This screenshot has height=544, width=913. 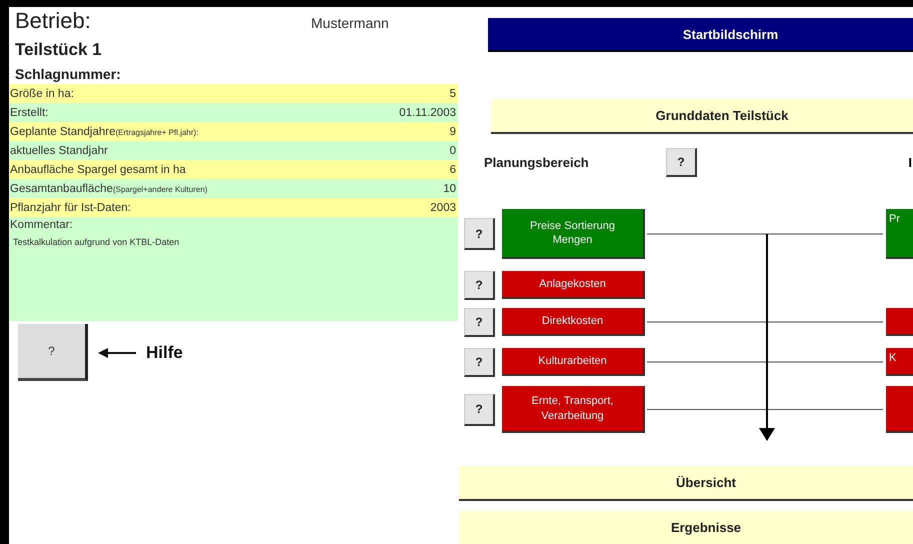 What do you see at coordinates (117, 353) in the screenshot?
I see `arrow-left-icon` at bounding box center [117, 353].